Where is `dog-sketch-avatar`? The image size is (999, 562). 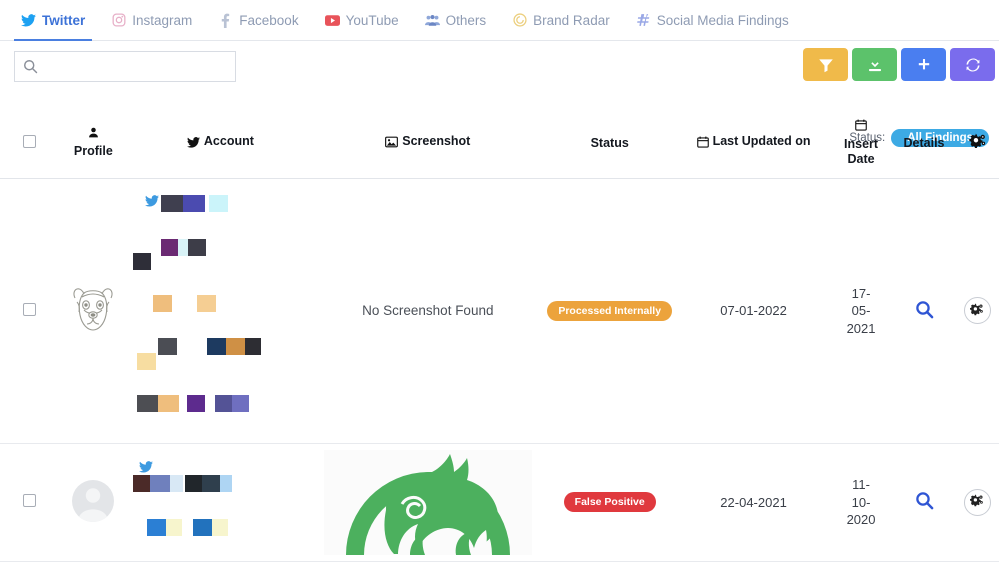 dog-sketch-avatar is located at coordinates (93, 310).